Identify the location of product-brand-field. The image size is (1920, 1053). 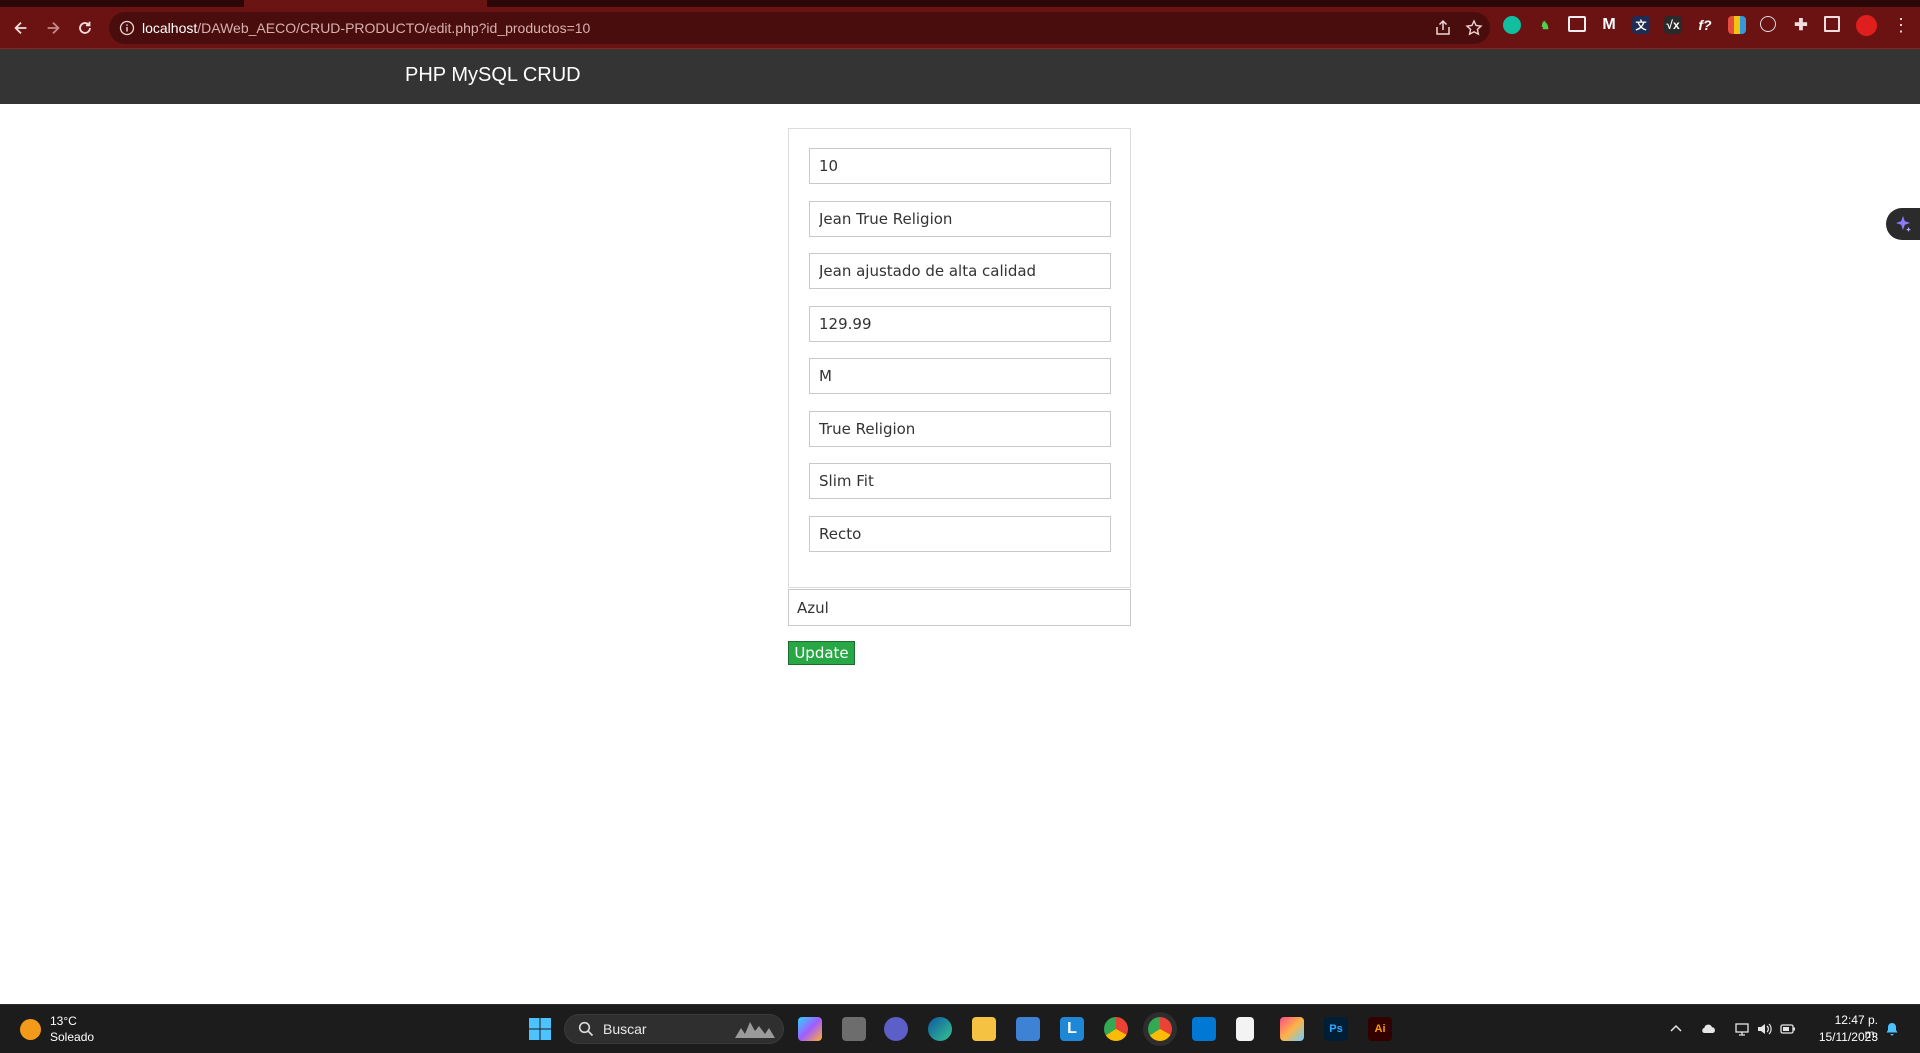
(960, 429).